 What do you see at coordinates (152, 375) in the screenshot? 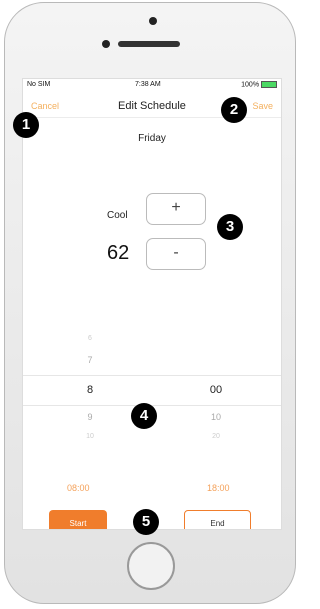
I see `picker-divider-top` at bounding box center [152, 375].